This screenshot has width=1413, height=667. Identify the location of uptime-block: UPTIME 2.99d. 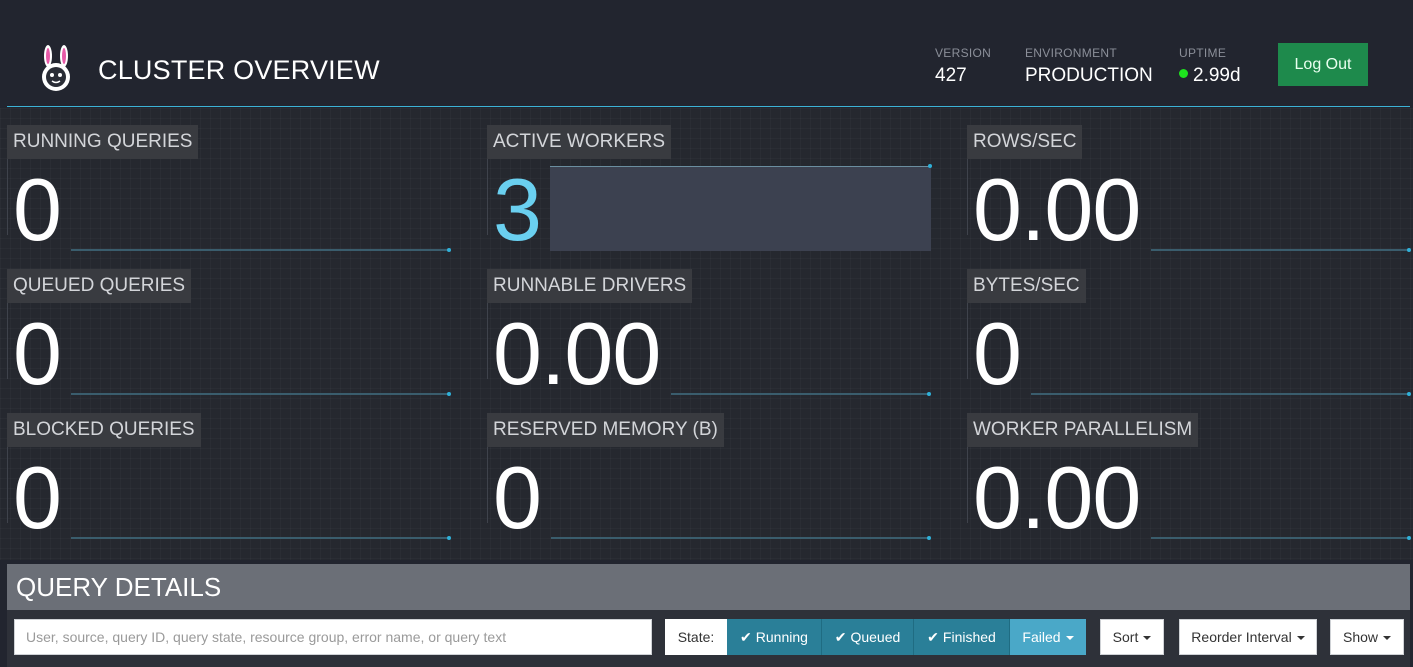
(1210, 66).